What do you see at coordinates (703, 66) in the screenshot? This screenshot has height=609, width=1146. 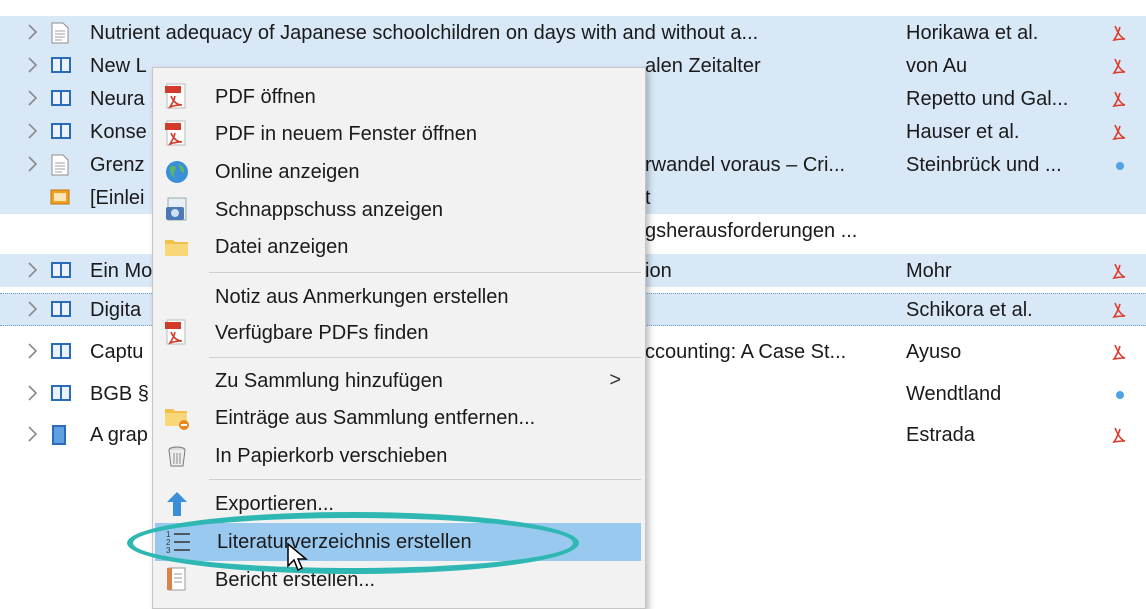 I see `item-title-tail: alen Zeitalter` at bounding box center [703, 66].